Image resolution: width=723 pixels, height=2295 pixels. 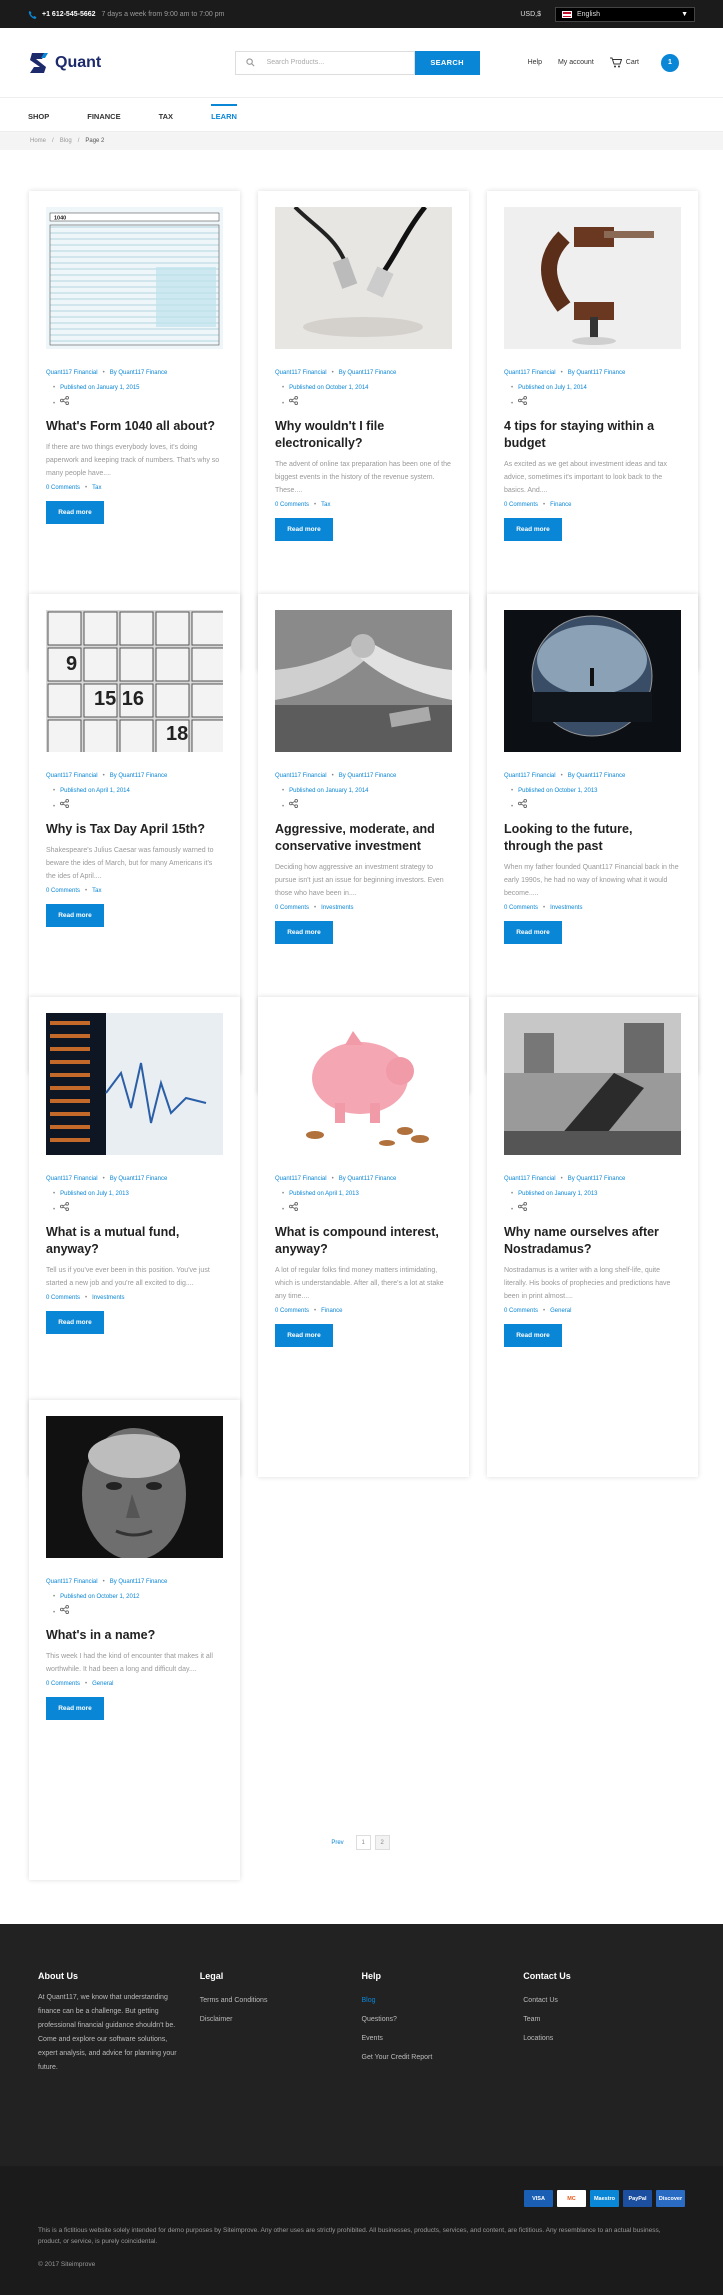 I want to click on post-title: 4 tips for staying within a budget, so click(x=592, y=435).